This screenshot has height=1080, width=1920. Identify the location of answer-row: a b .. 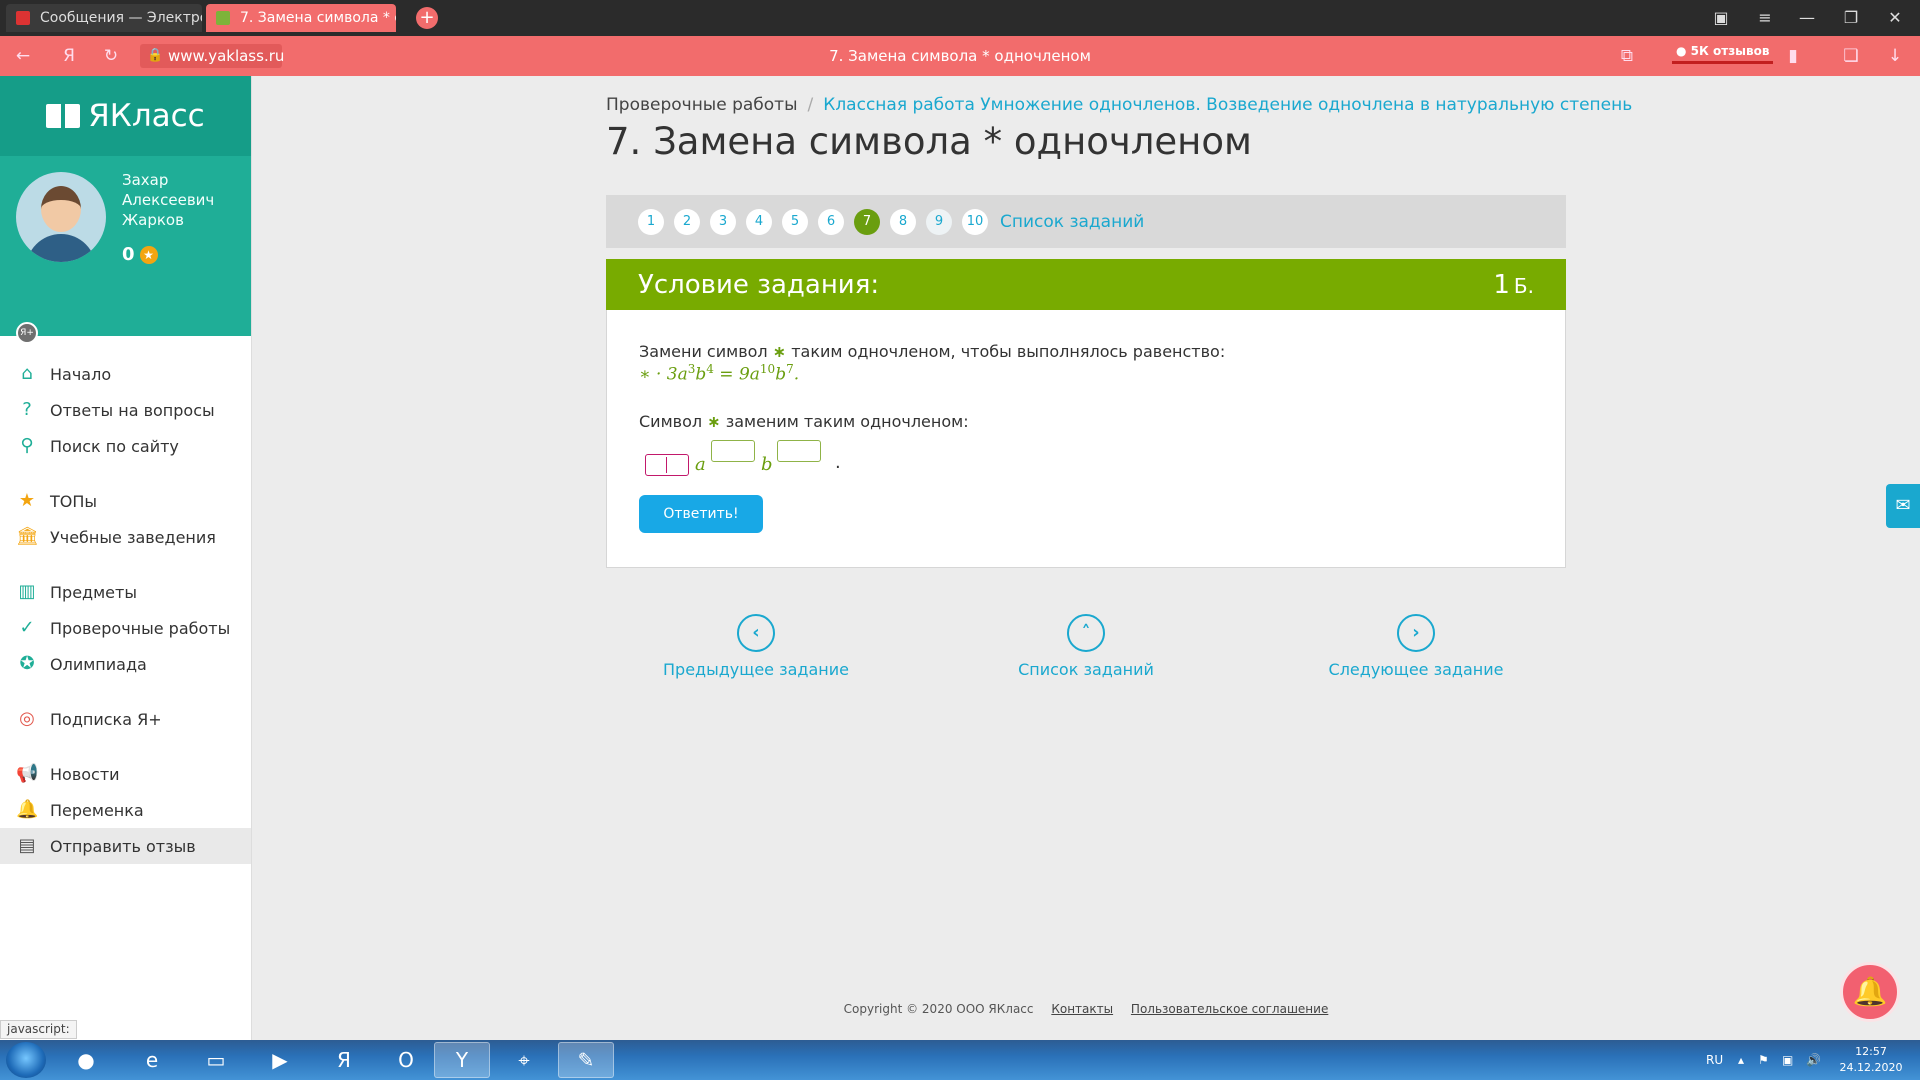
(839, 456).